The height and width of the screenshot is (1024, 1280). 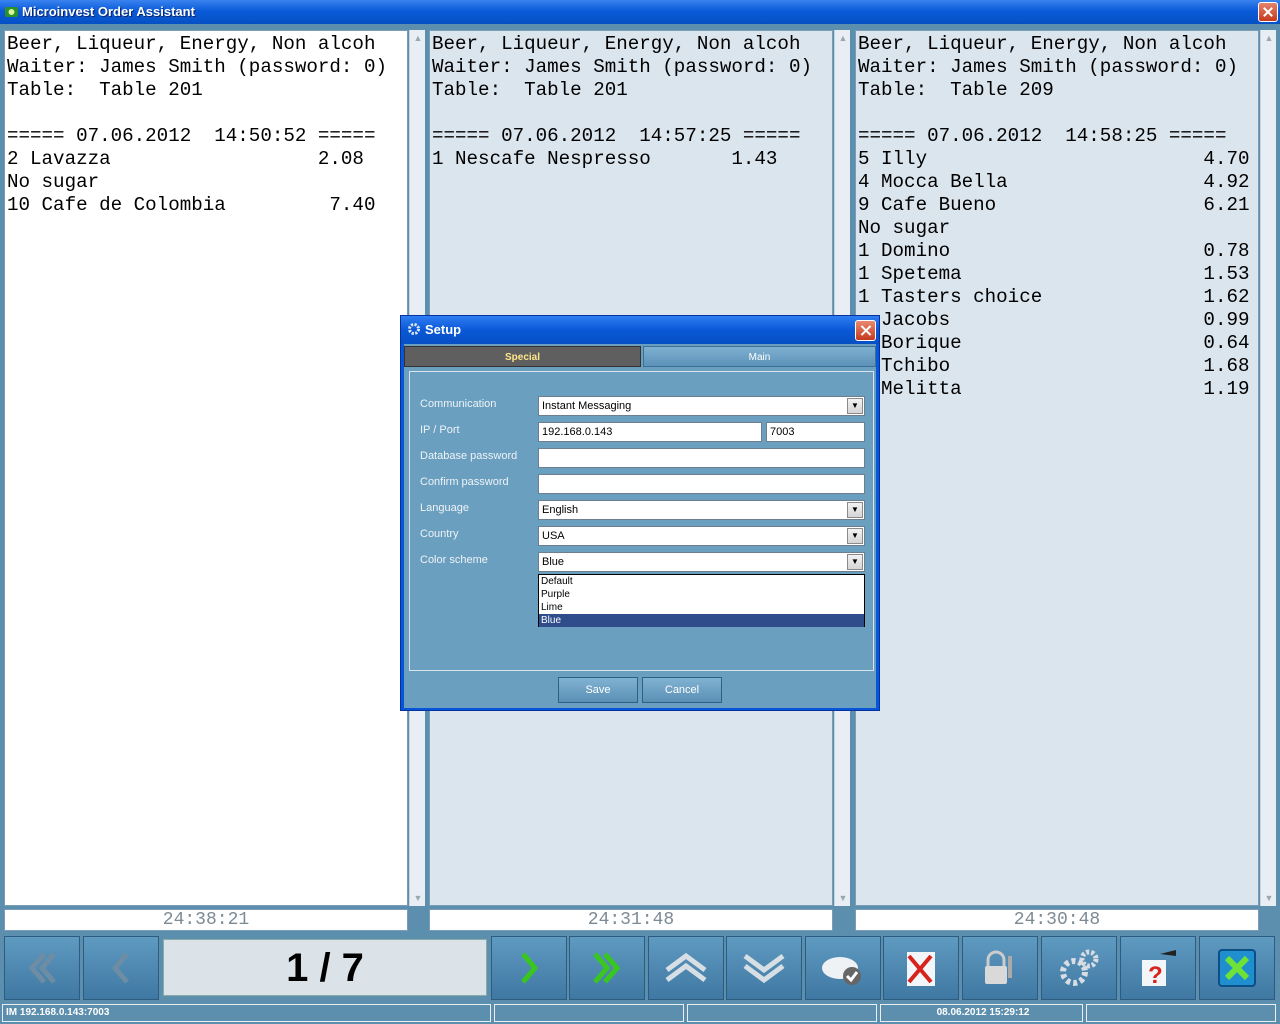 What do you see at coordinates (640, 330) in the screenshot?
I see `dialog-title-bar: Setup` at bounding box center [640, 330].